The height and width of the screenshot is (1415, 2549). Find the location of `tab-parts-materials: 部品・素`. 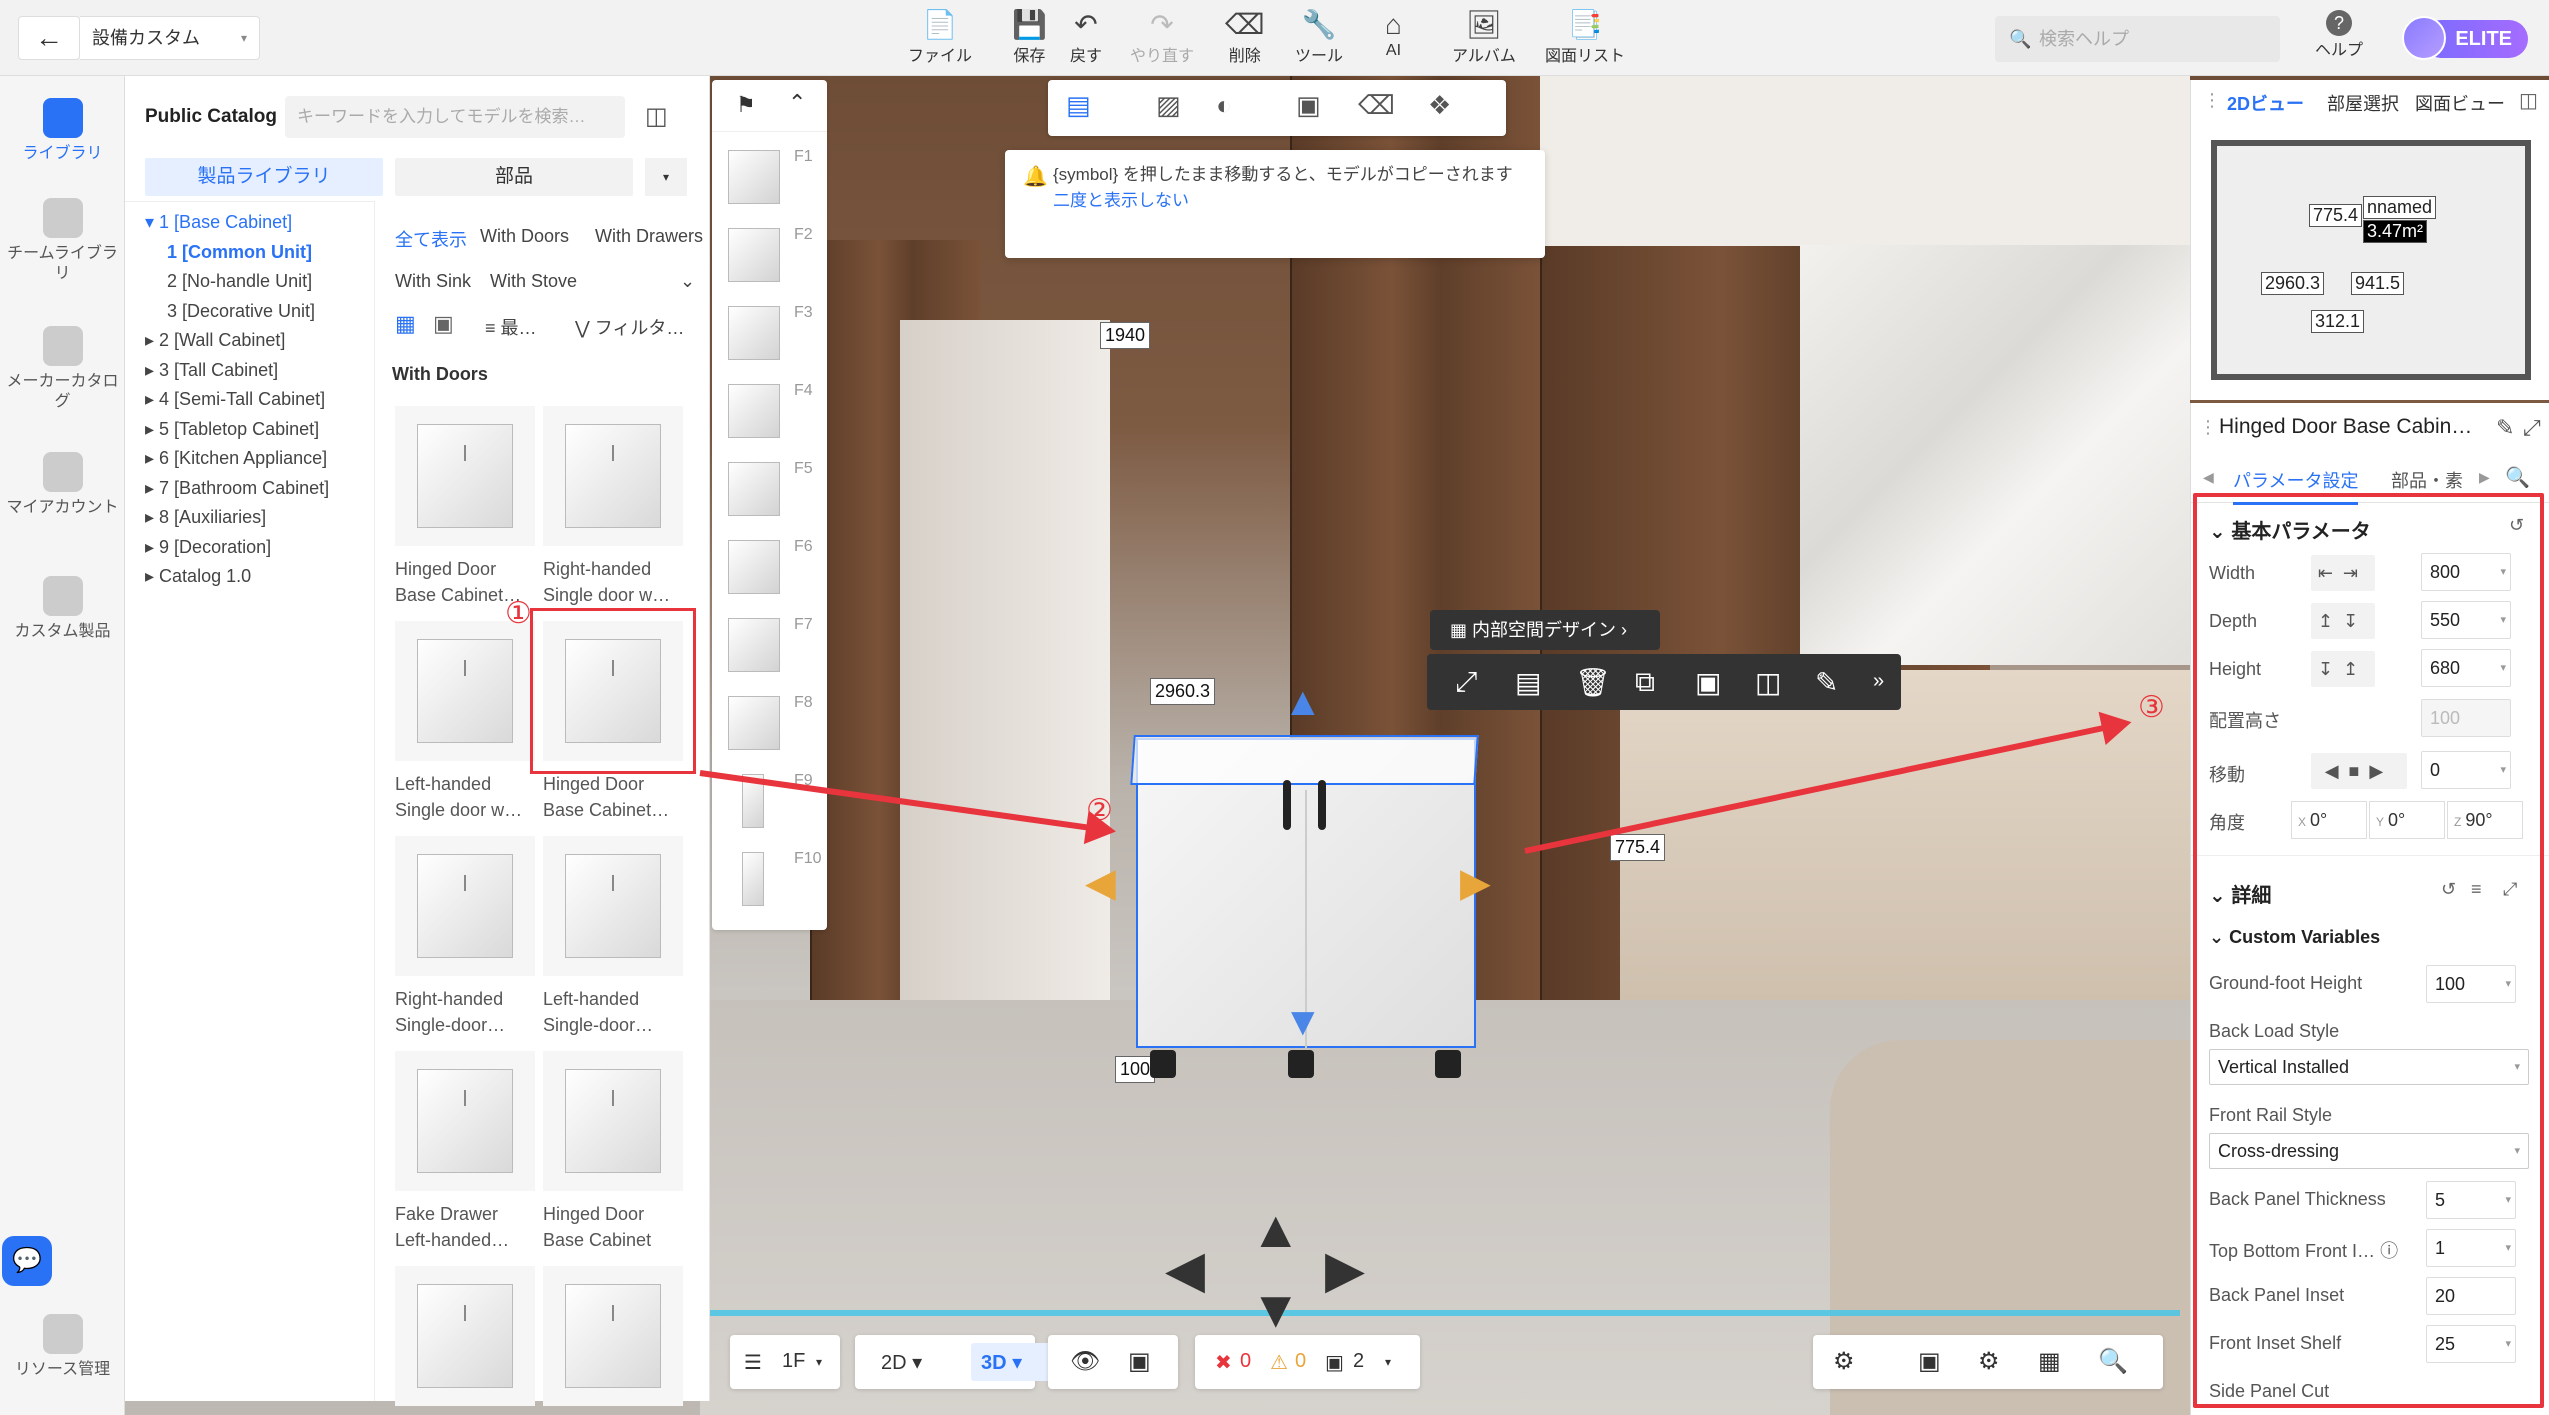

tab-parts-materials: 部品・素 is located at coordinates (2427, 480).